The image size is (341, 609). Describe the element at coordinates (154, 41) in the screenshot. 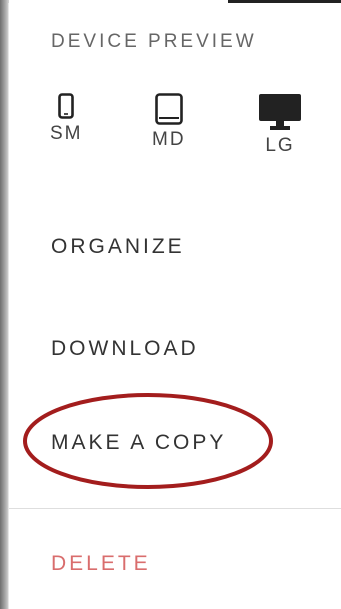

I see `device-preview-heading: DEVICE PREVIEW` at that location.